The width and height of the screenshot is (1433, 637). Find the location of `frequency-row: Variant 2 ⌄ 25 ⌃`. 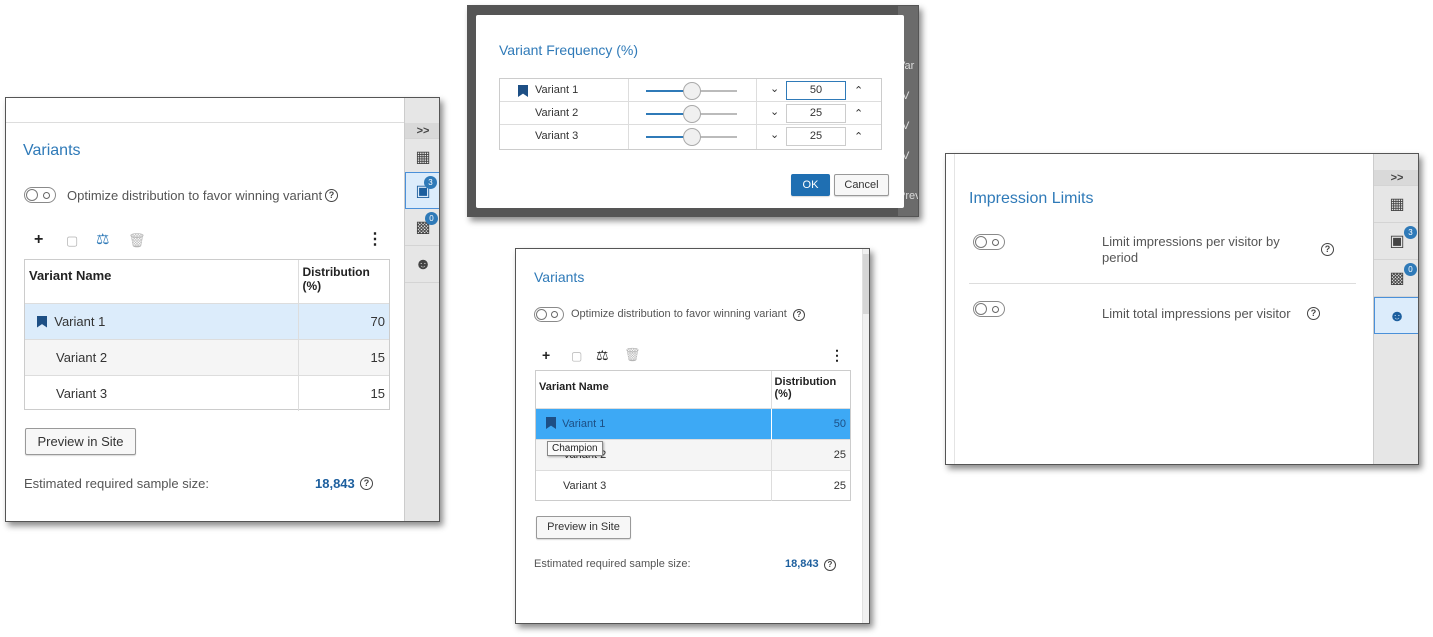

frequency-row: Variant 2 ⌄ 25 ⌃ is located at coordinates (690, 113).